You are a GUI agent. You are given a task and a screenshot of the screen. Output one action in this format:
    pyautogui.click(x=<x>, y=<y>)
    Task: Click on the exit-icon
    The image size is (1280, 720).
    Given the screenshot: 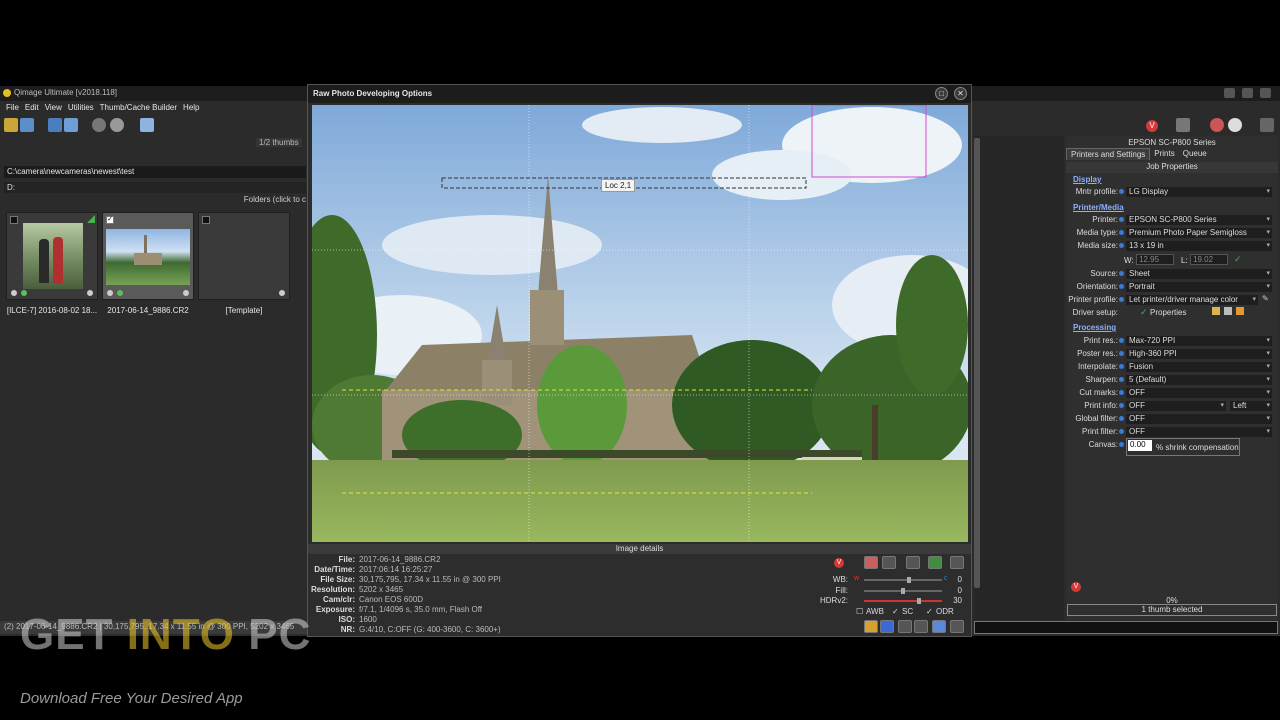 What is the action you would take?
    pyautogui.click(x=1267, y=125)
    